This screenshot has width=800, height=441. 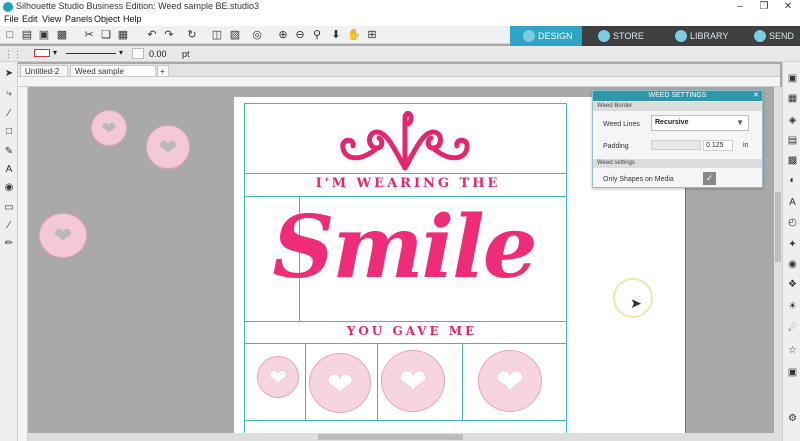 What do you see at coordinates (792, 372) in the screenshot?
I see `layers-icon: ▣` at bounding box center [792, 372].